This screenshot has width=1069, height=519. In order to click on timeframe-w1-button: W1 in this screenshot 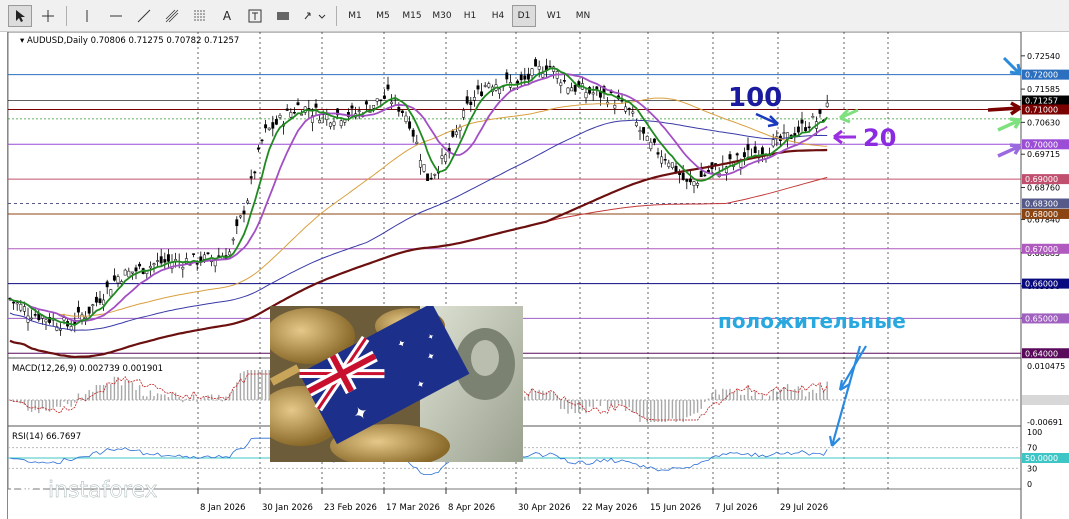, I will do `click(554, 16)`.